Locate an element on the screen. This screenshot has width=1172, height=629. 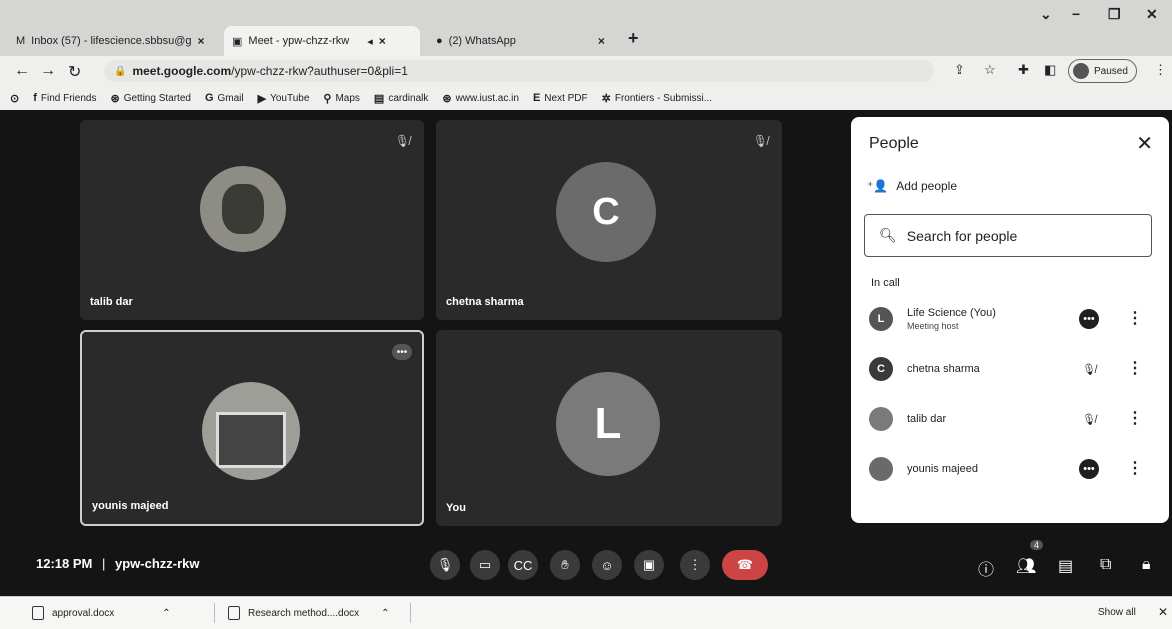
present-screen-button: ▣ is located at coordinates (649, 565).